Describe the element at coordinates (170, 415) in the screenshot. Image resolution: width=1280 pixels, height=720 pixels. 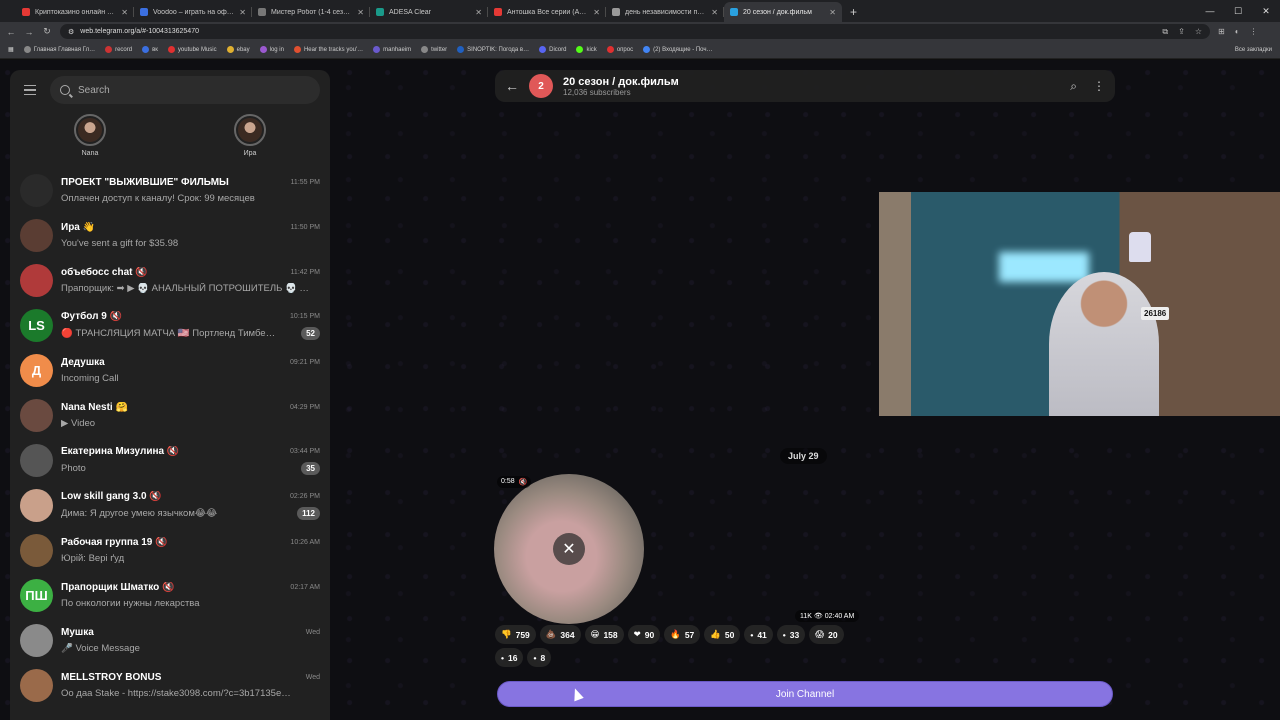
I see `chat-list-item: Nana Nesti 🤗 04:29 PM ▶ Video` at that location.